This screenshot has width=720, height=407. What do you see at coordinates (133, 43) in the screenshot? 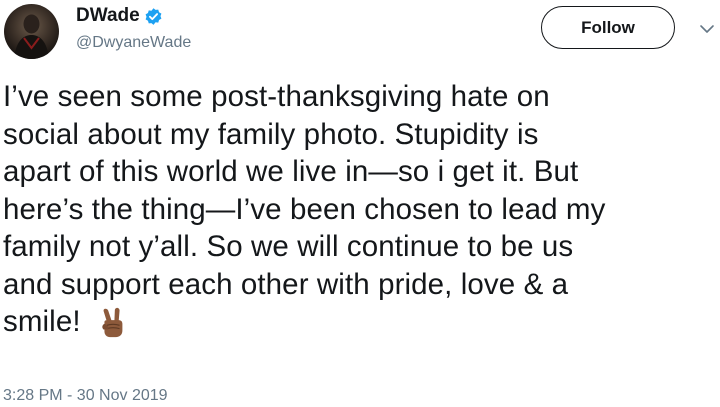
I see `author-handle: @DwyaneWade` at bounding box center [133, 43].